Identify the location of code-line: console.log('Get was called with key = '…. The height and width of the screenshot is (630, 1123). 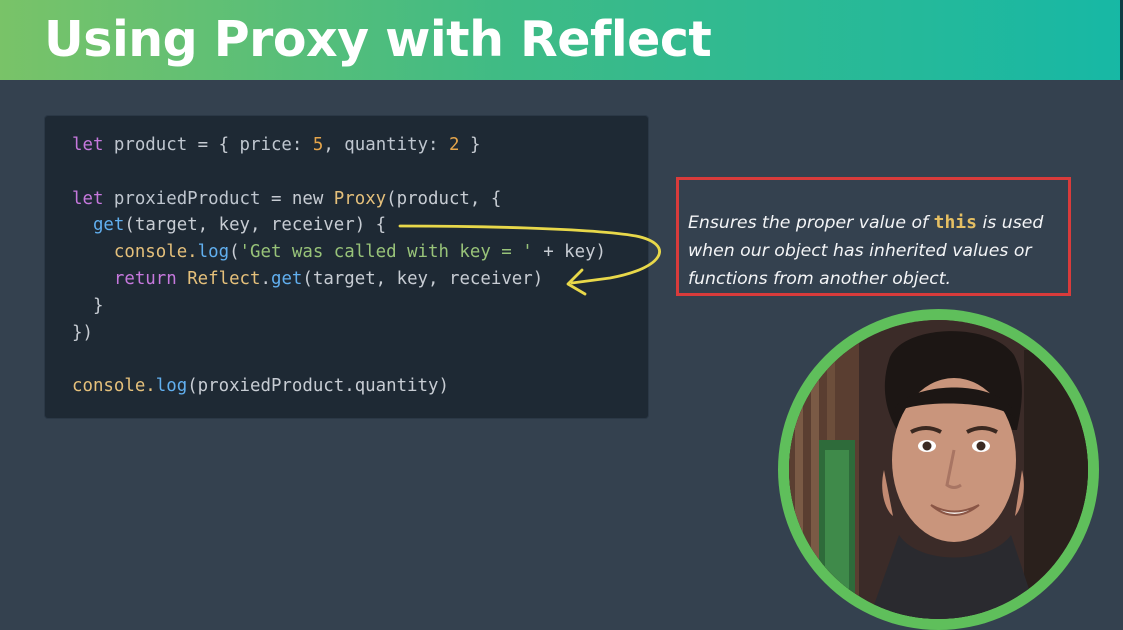
(339, 252).